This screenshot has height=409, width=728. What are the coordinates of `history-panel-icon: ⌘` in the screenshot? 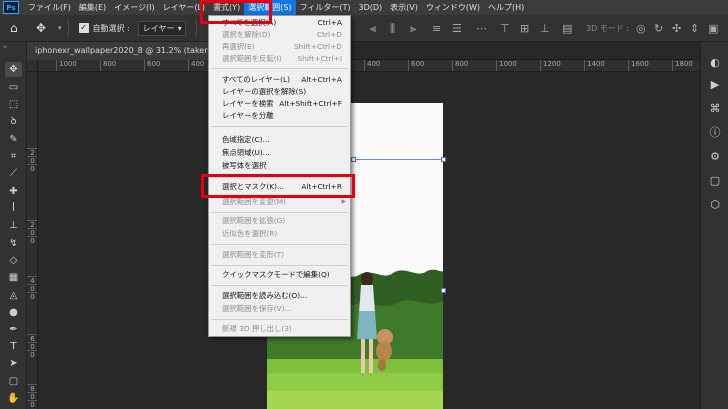 It's located at (715, 109).